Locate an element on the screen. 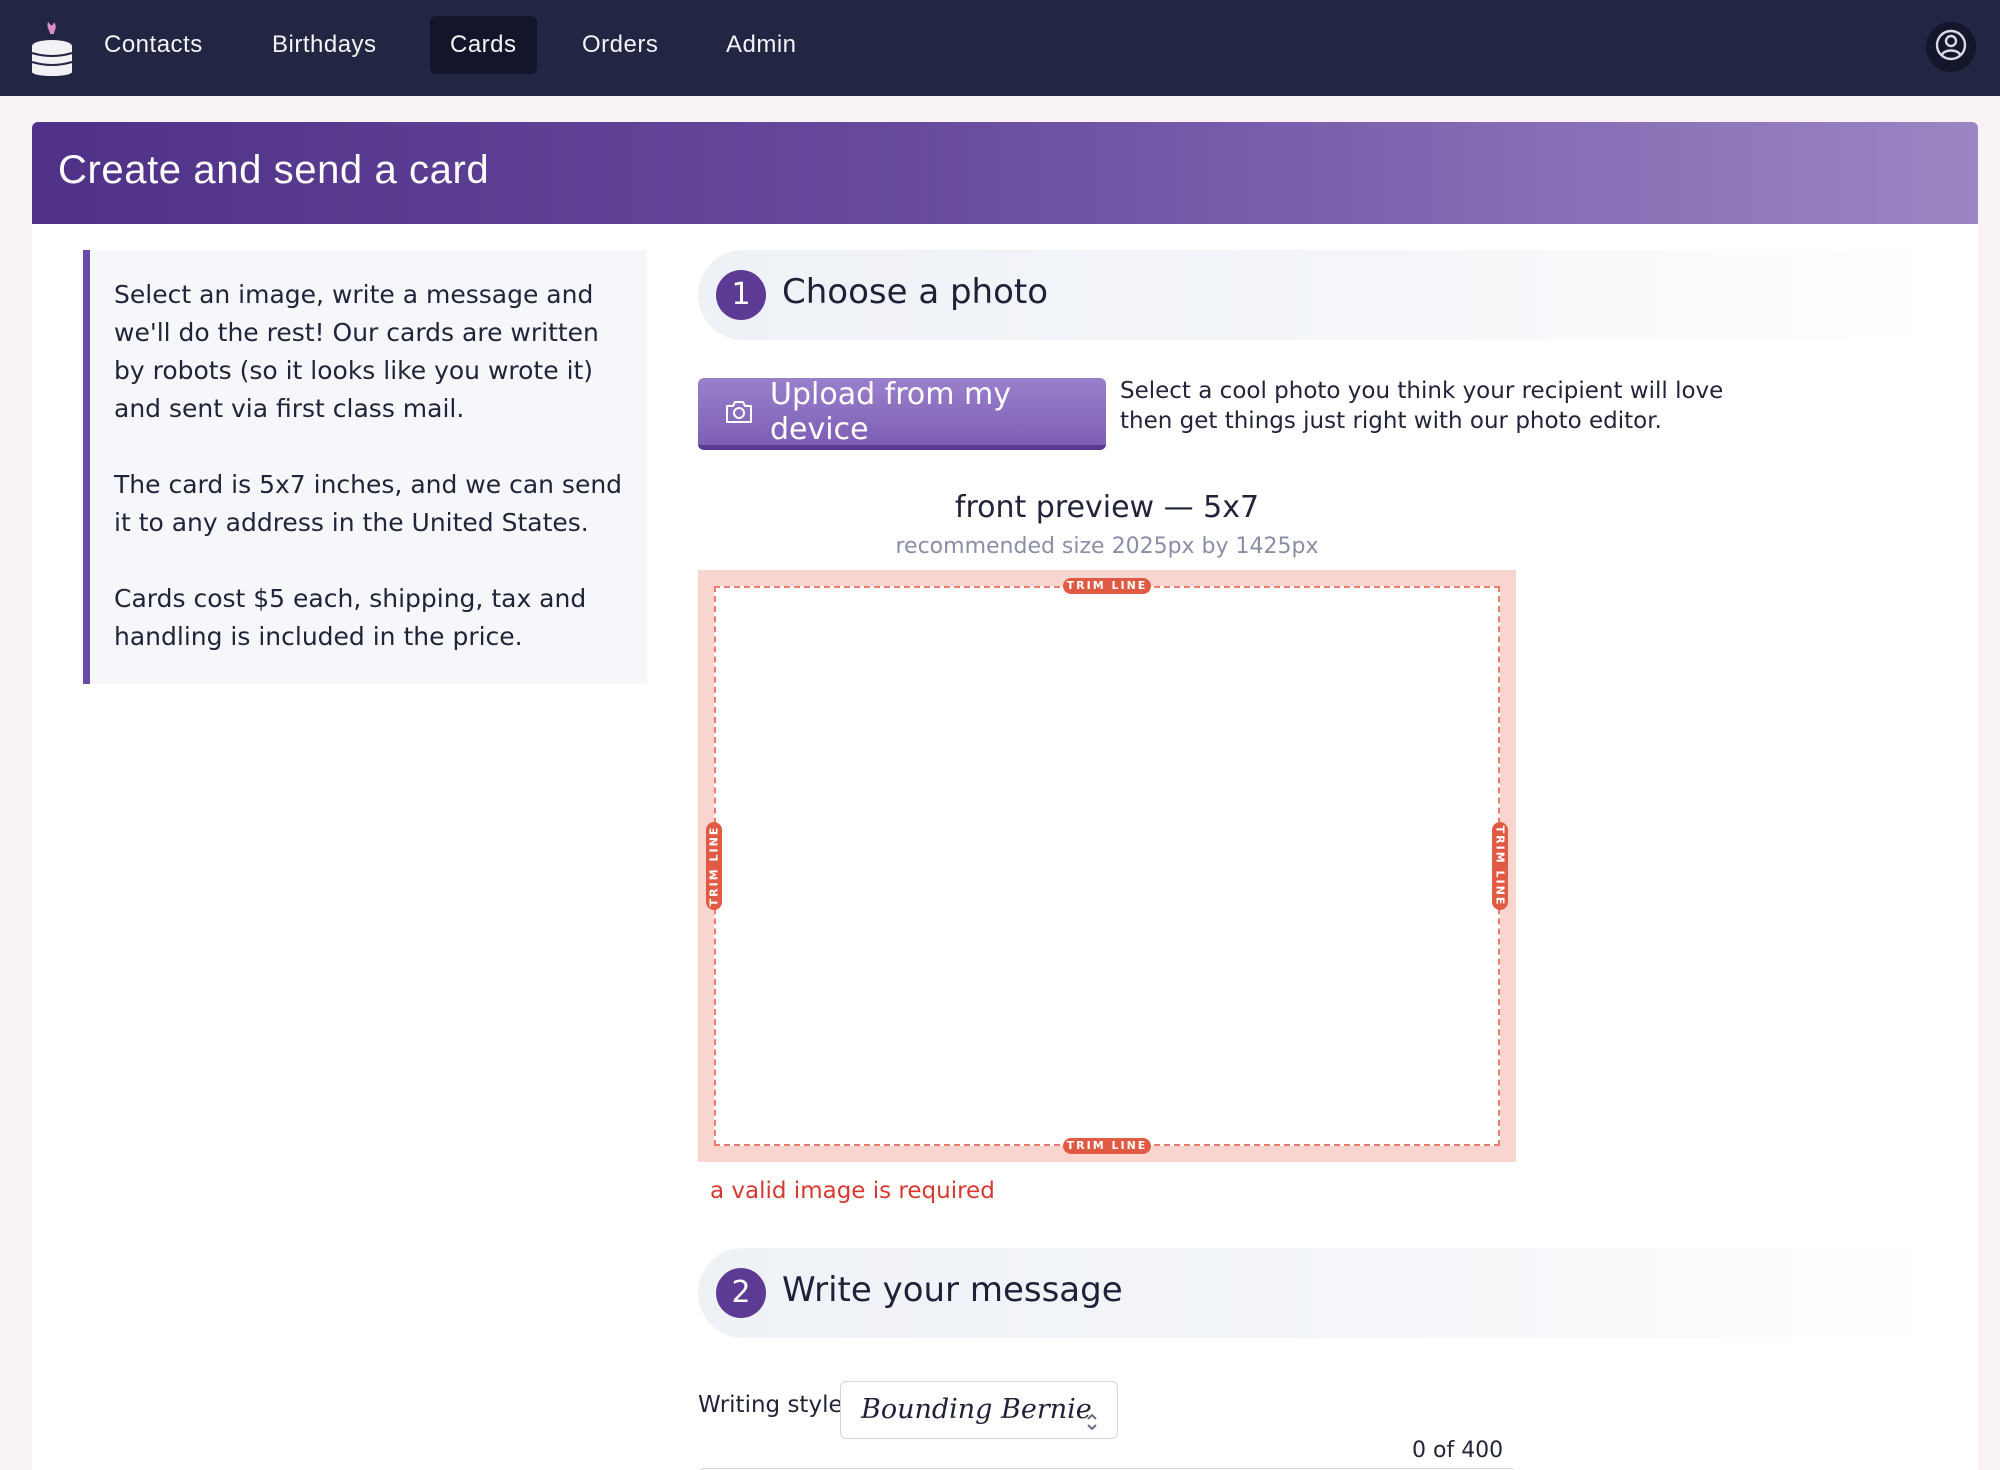 This screenshot has height=1470, width=2000. character-counter: 0 of 400 is located at coordinates (1458, 1450).